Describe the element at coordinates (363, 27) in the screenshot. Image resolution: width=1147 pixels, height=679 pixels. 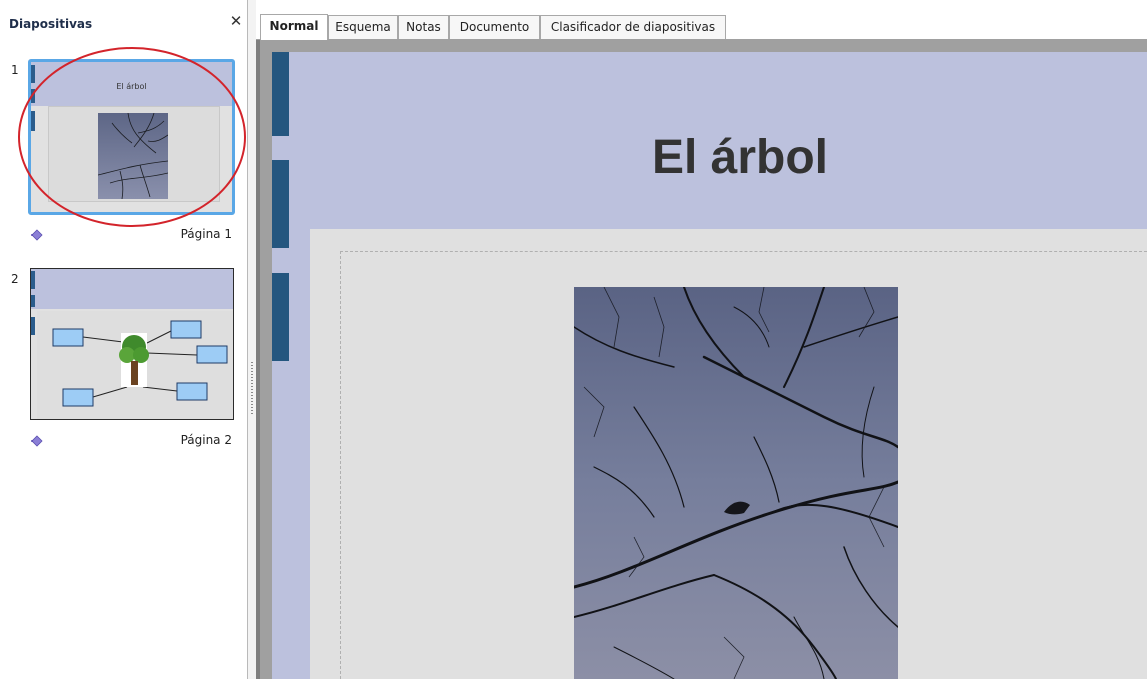
I see `tab-esquema: Esquema` at that location.